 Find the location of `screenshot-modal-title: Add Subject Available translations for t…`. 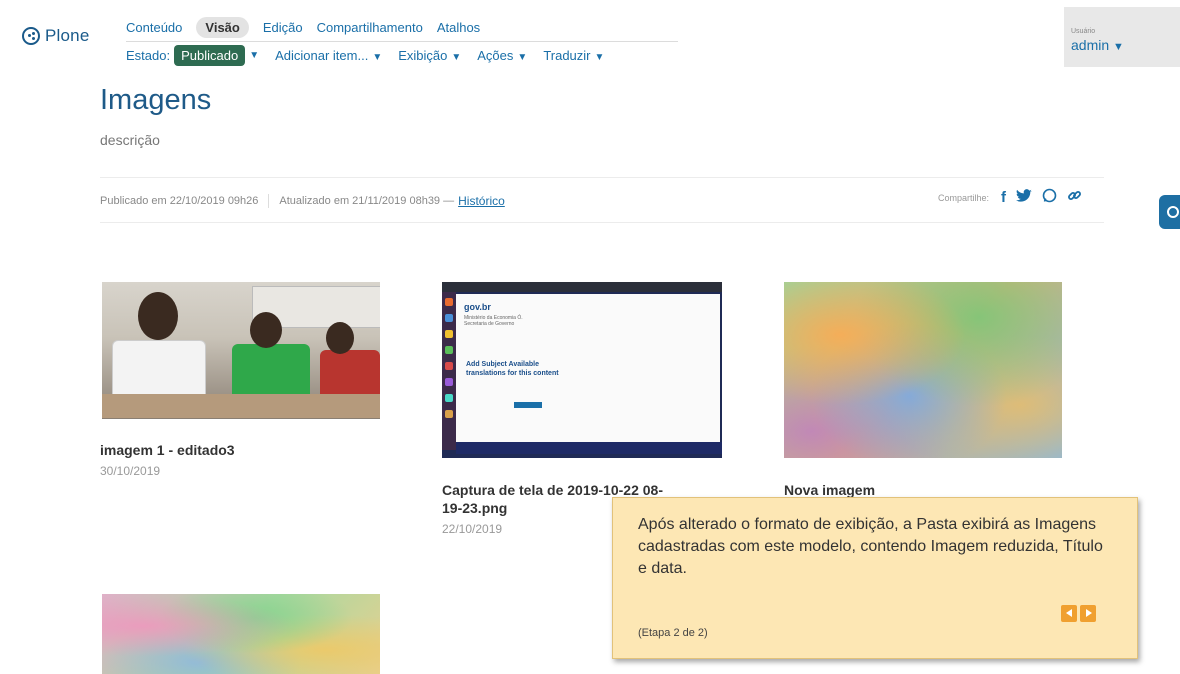

screenshot-modal-title: Add Subject Available translations for t… is located at coordinates (512, 369).